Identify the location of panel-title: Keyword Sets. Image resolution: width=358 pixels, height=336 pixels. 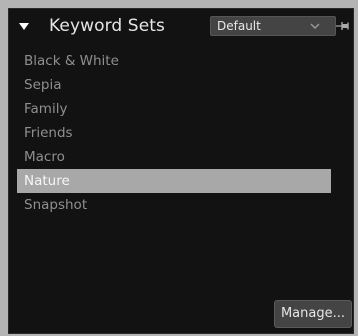
(107, 26).